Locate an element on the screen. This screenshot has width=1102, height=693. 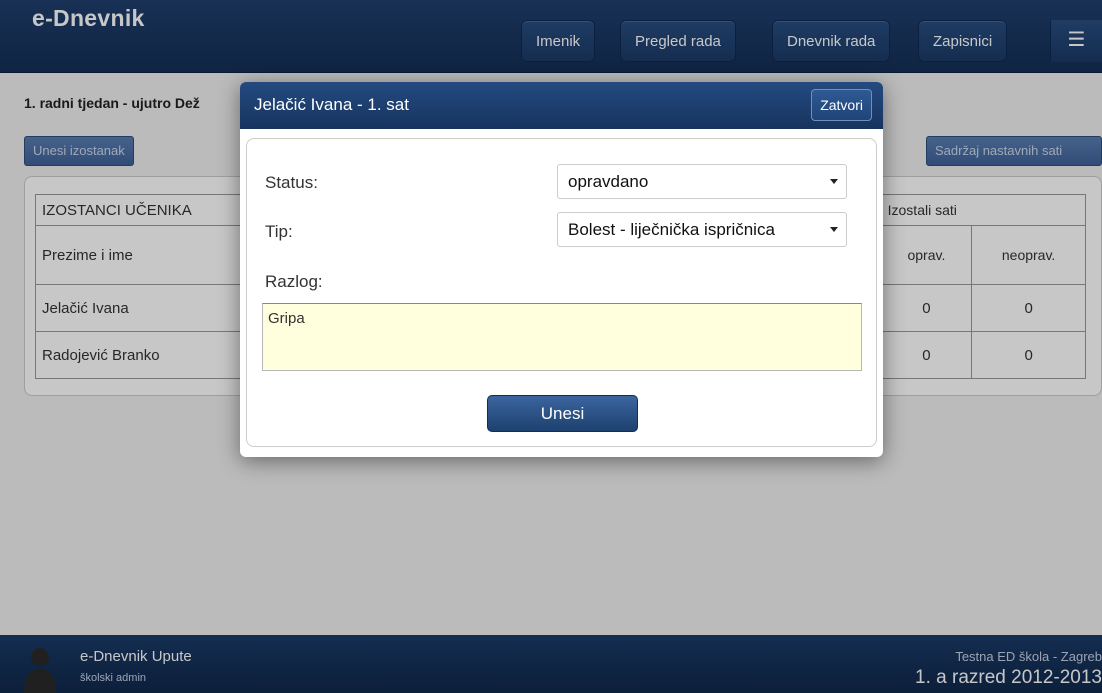
dialog-header: Jelačić Ivana - 1. sat Zatvori is located at coordinates (561, 105).